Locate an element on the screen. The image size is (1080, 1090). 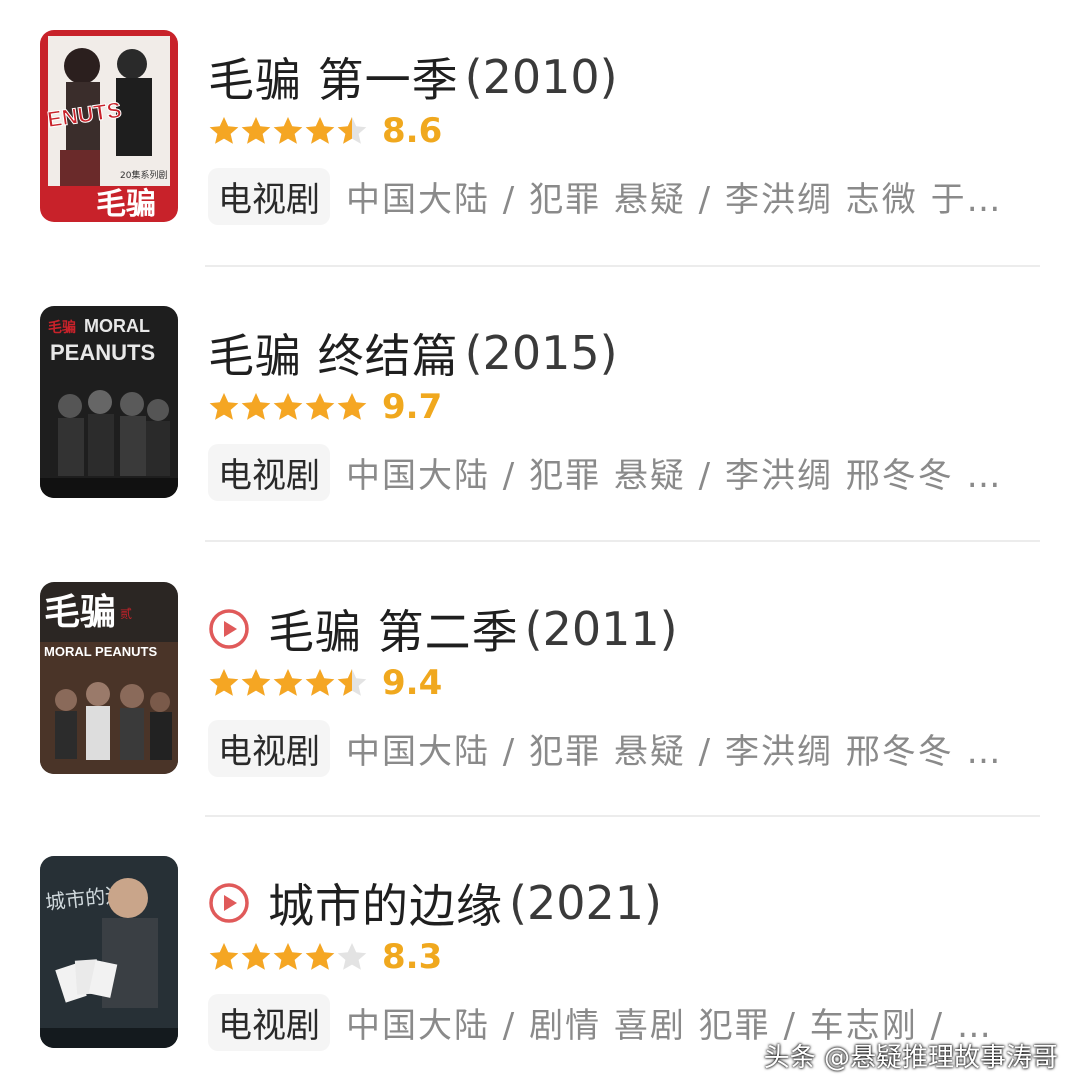
rating-row: 9.4 is located at coordinates (325, 683).